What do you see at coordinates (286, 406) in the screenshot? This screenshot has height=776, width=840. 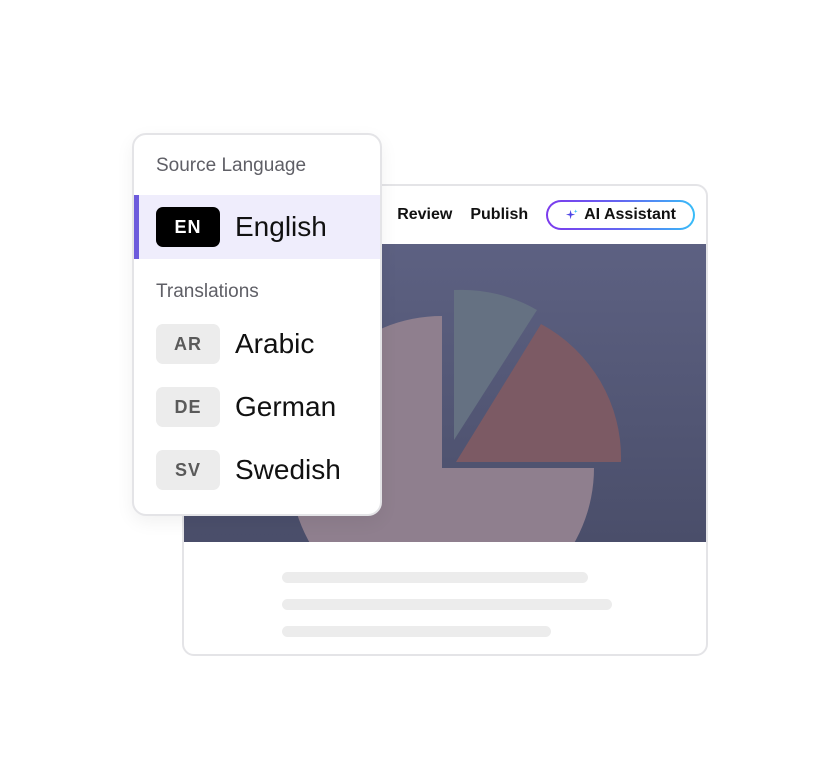 I see `language-name: German` at bounding box center [286, 406].